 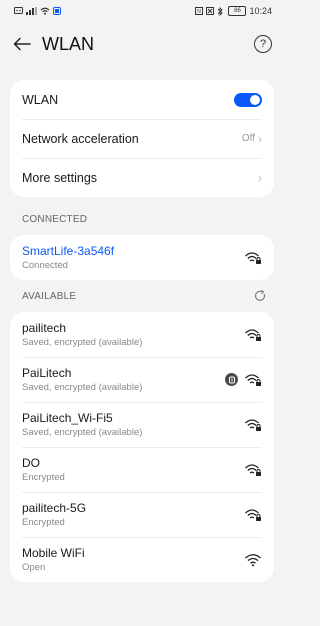 I want to click on network-name: PaiLitech_Wi-Fi5, so click(x=67, y=418).